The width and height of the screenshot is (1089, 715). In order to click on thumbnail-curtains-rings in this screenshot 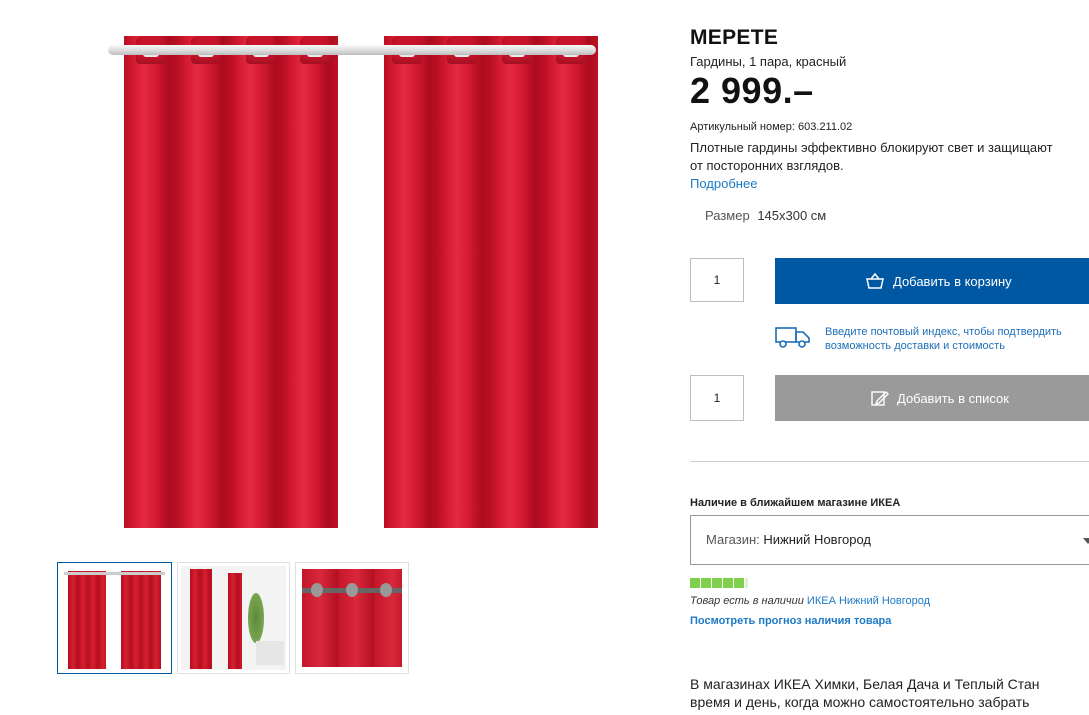, I will do `click(352, 618)`.